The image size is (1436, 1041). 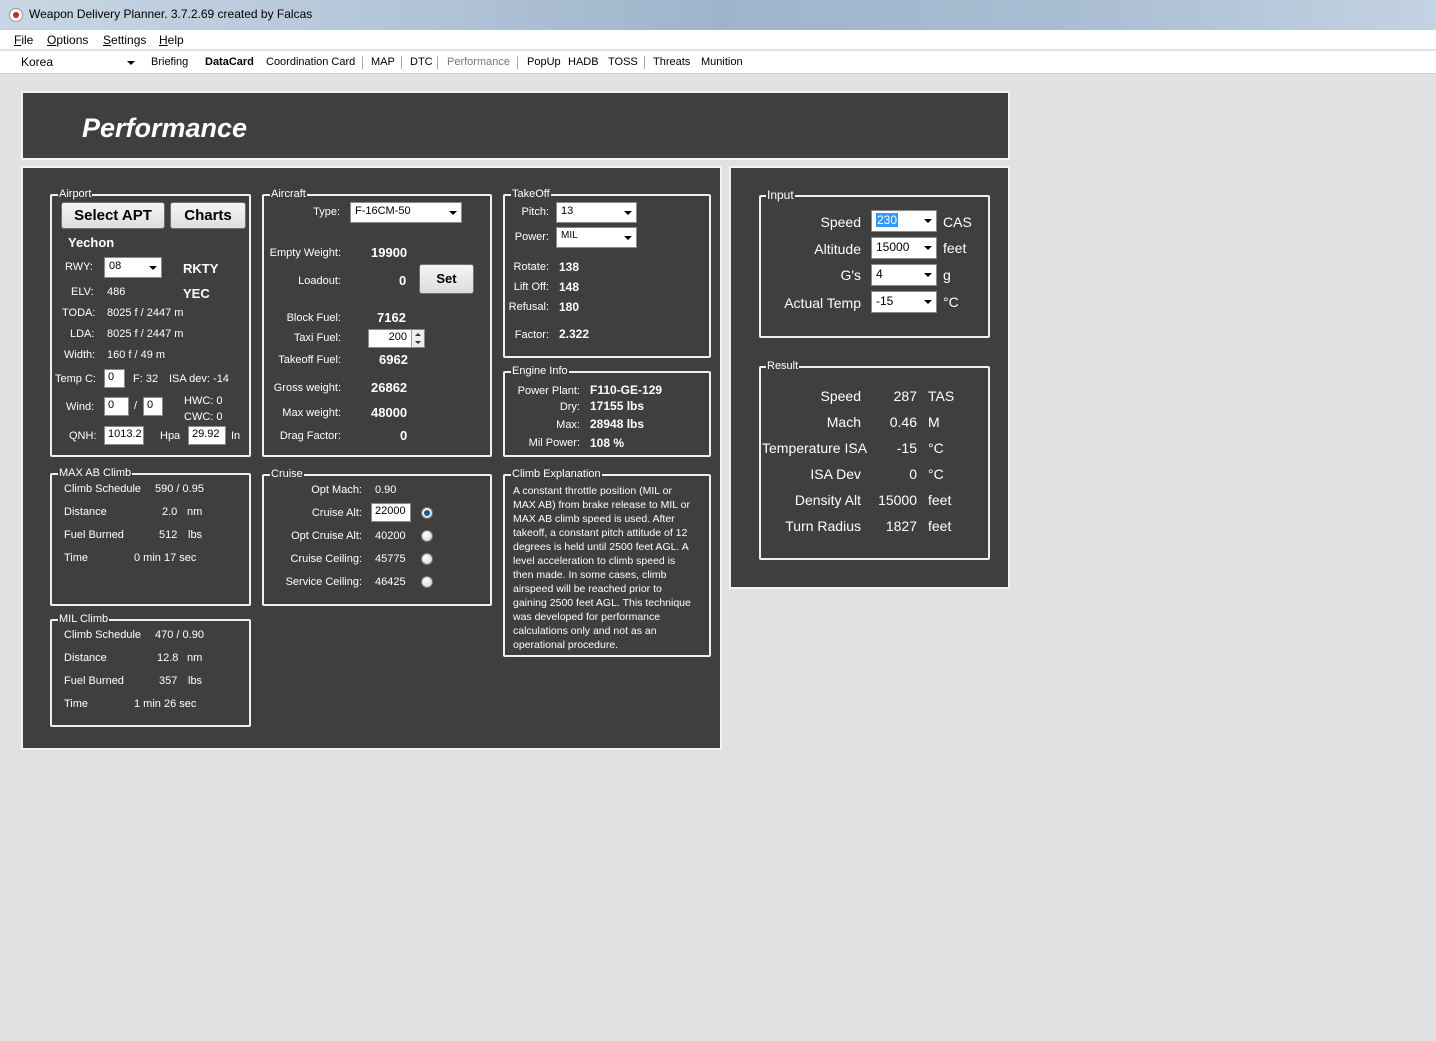 What do you see at coordinates (23, 40) in the screenshot?
I see `menu-file: File` at bounding box center [23, 40].